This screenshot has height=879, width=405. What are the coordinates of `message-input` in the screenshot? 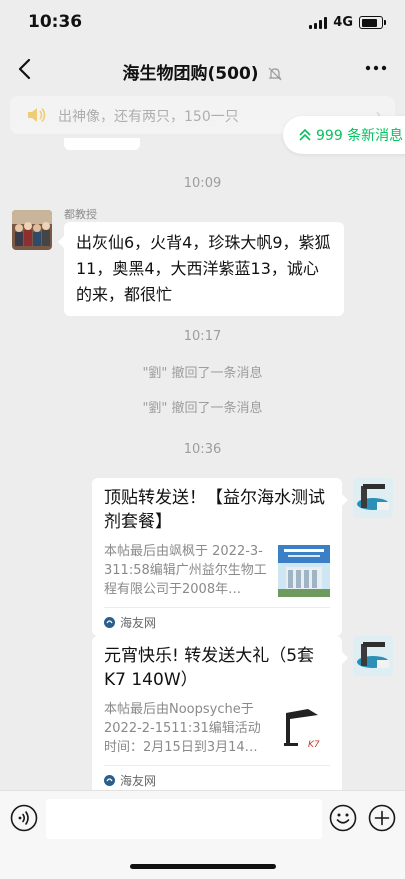 It's located at (184, 819).